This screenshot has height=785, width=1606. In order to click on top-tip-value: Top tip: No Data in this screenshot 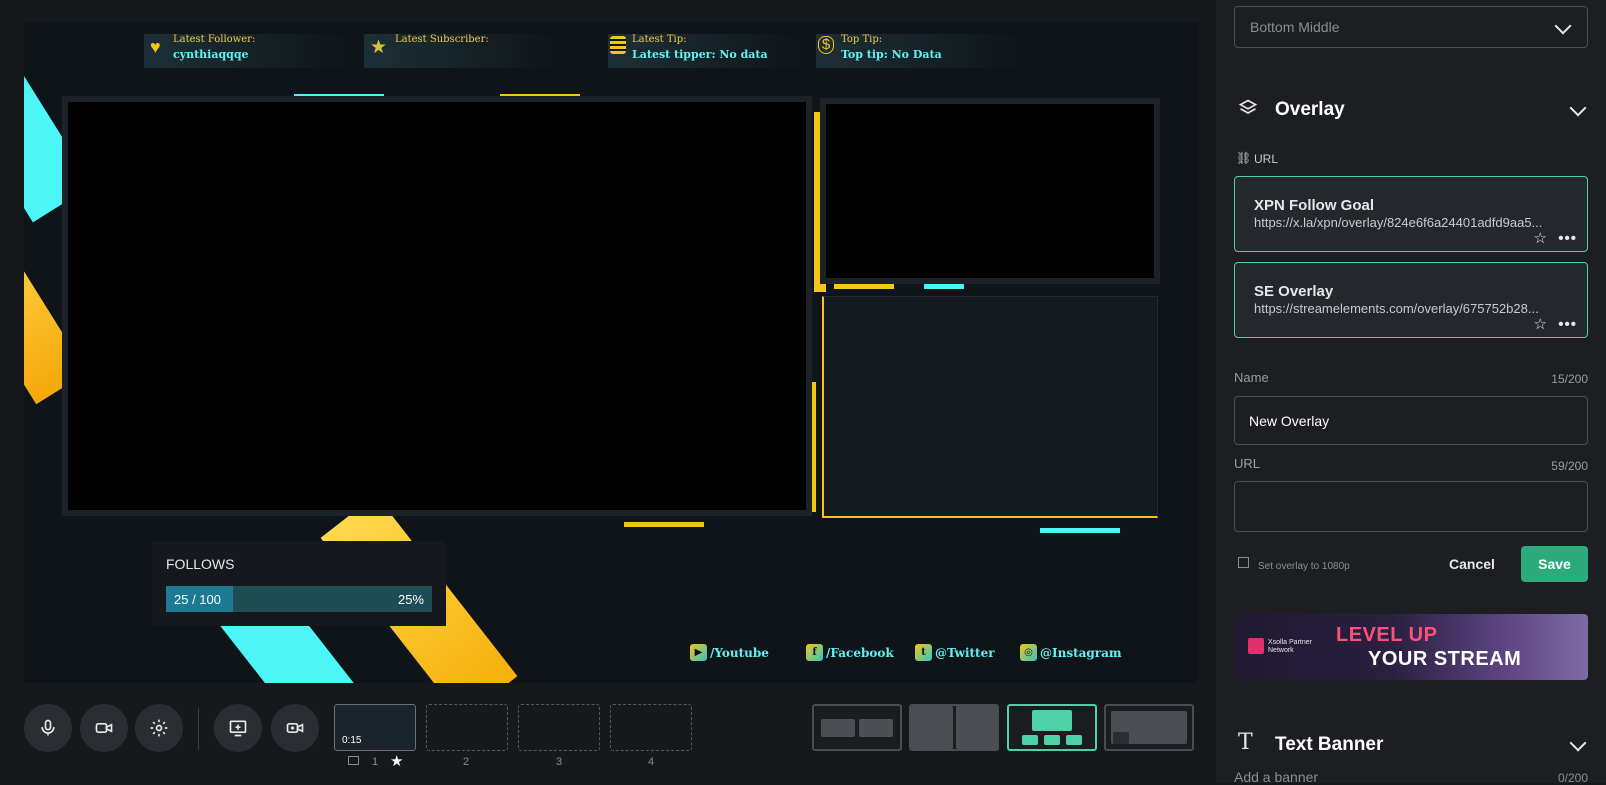, I will do `click(891, 54)`.